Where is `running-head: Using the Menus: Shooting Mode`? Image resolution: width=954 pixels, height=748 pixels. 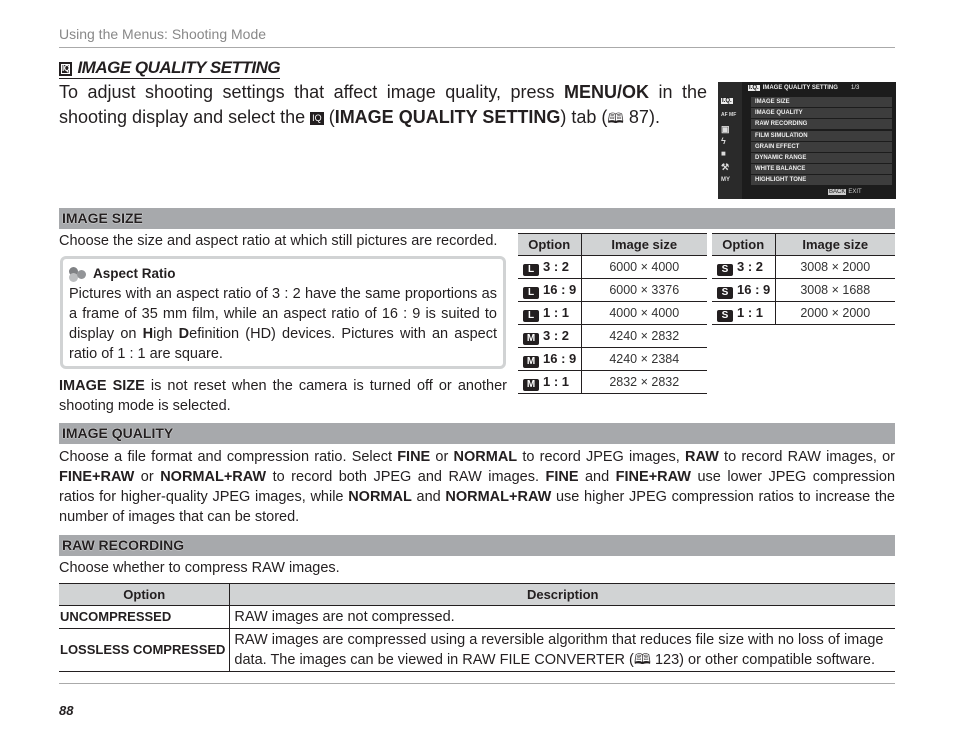 running-head: Using the Menus: Shooting Mode is located at coordinates (163, 34).